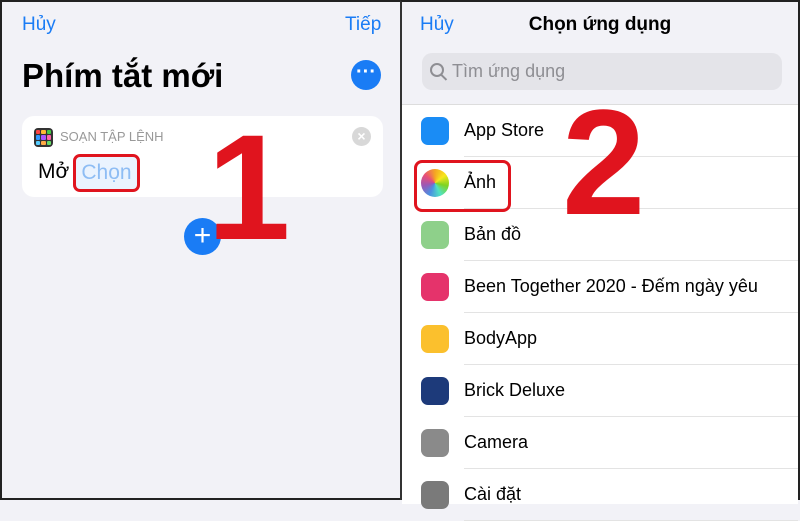 This screenshot has height=521, width=800. I want to click on app-list-item: Camera, so click(600, 443).